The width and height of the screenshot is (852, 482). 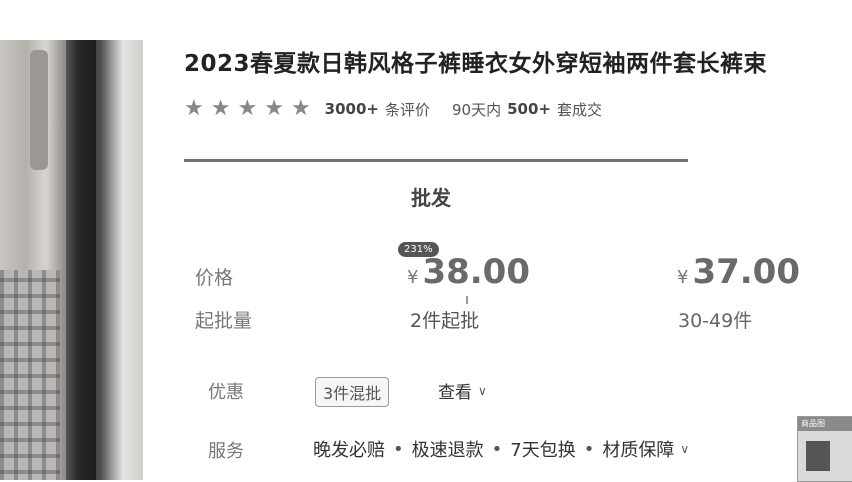 I want to click on discount-label: 优惠, so click(x=226, y=392).